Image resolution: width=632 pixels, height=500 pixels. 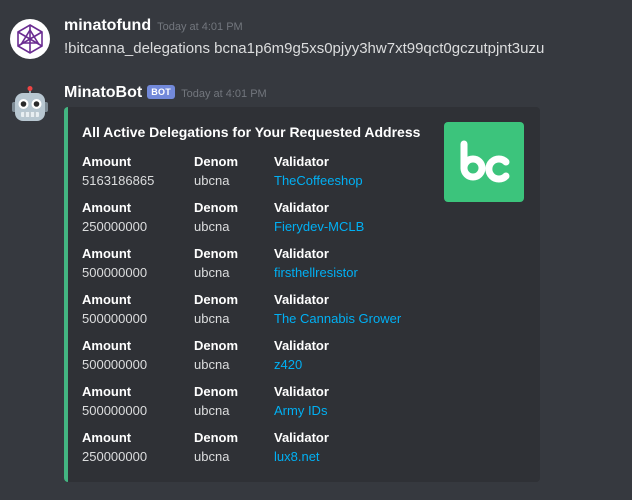 I want to click on validator-field: Validator Fierydev-MCLB, so click(x=319, y=218).